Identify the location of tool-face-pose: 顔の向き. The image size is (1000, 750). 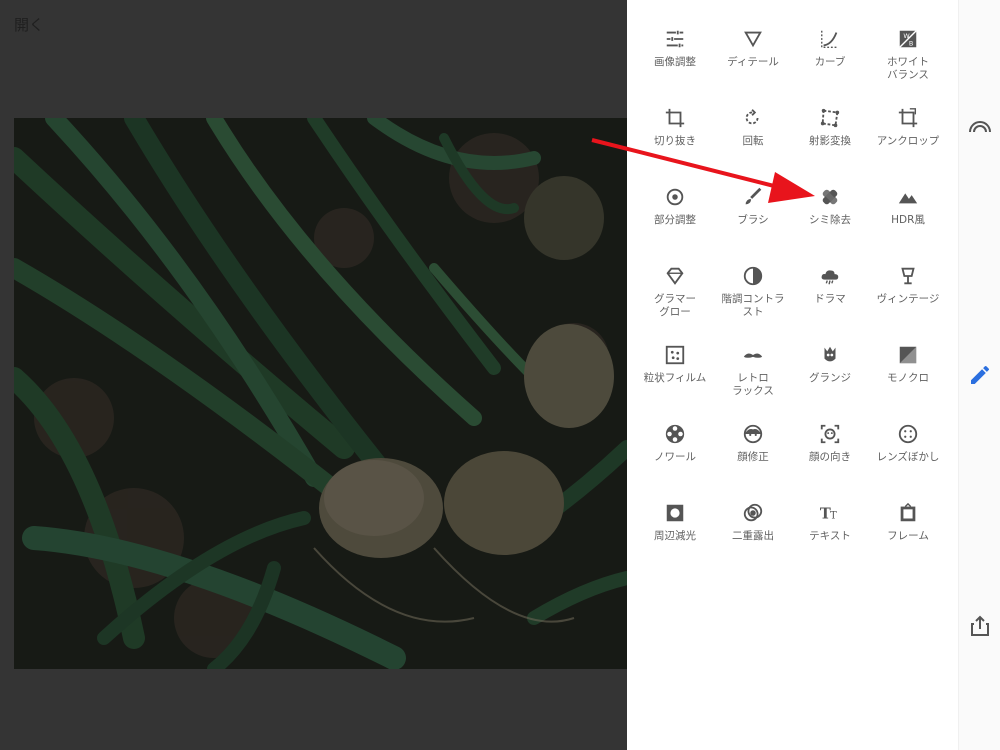
(830, 443).